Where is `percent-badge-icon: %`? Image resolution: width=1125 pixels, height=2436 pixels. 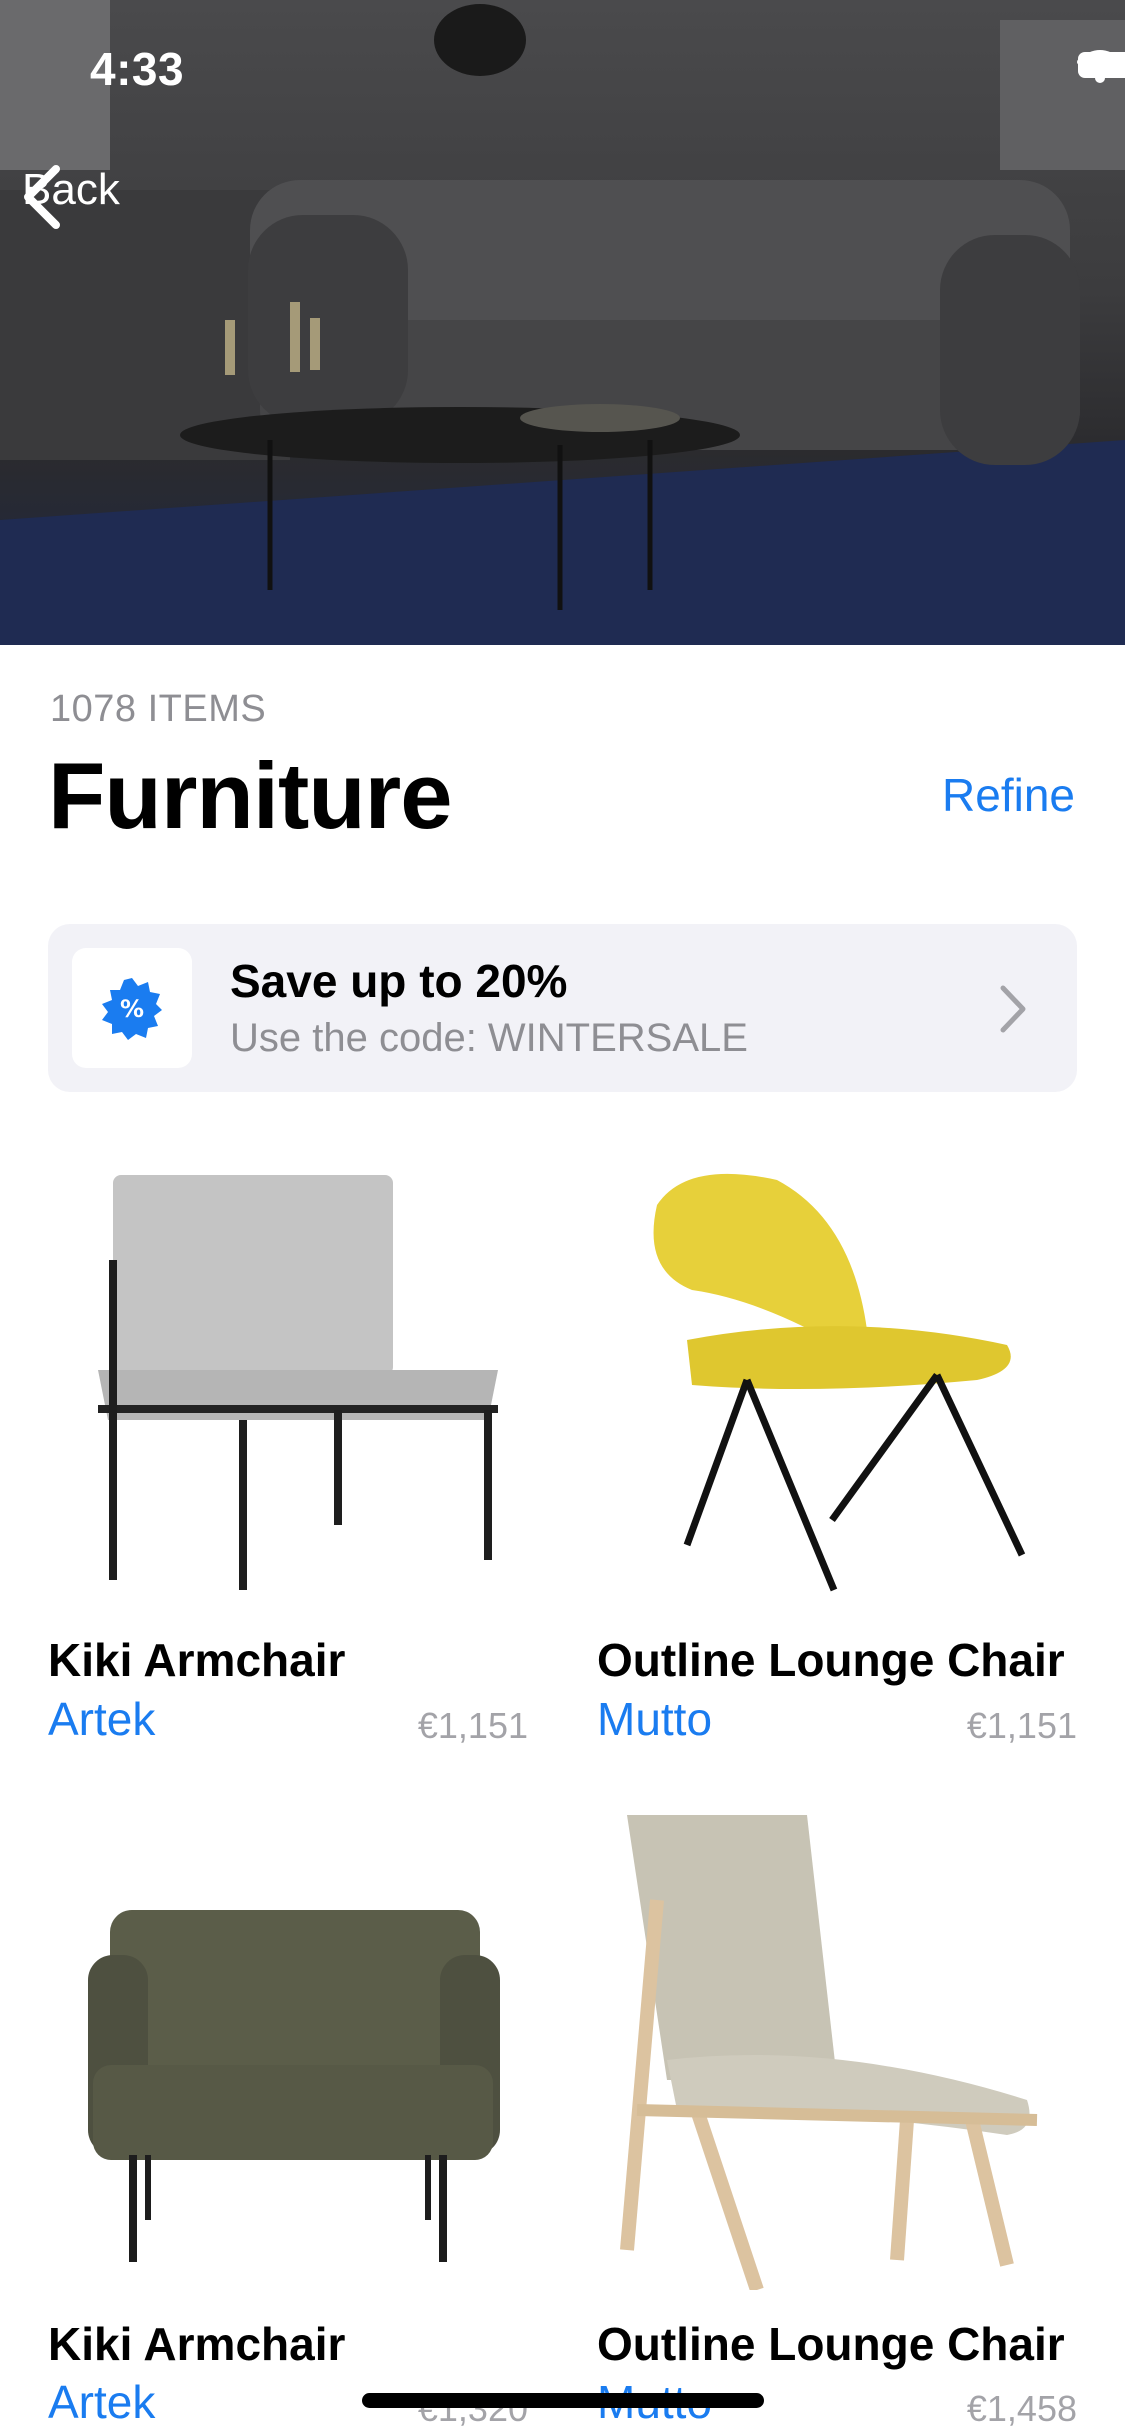 percent-badge-icon: % is located at coordinates (132, 1009).